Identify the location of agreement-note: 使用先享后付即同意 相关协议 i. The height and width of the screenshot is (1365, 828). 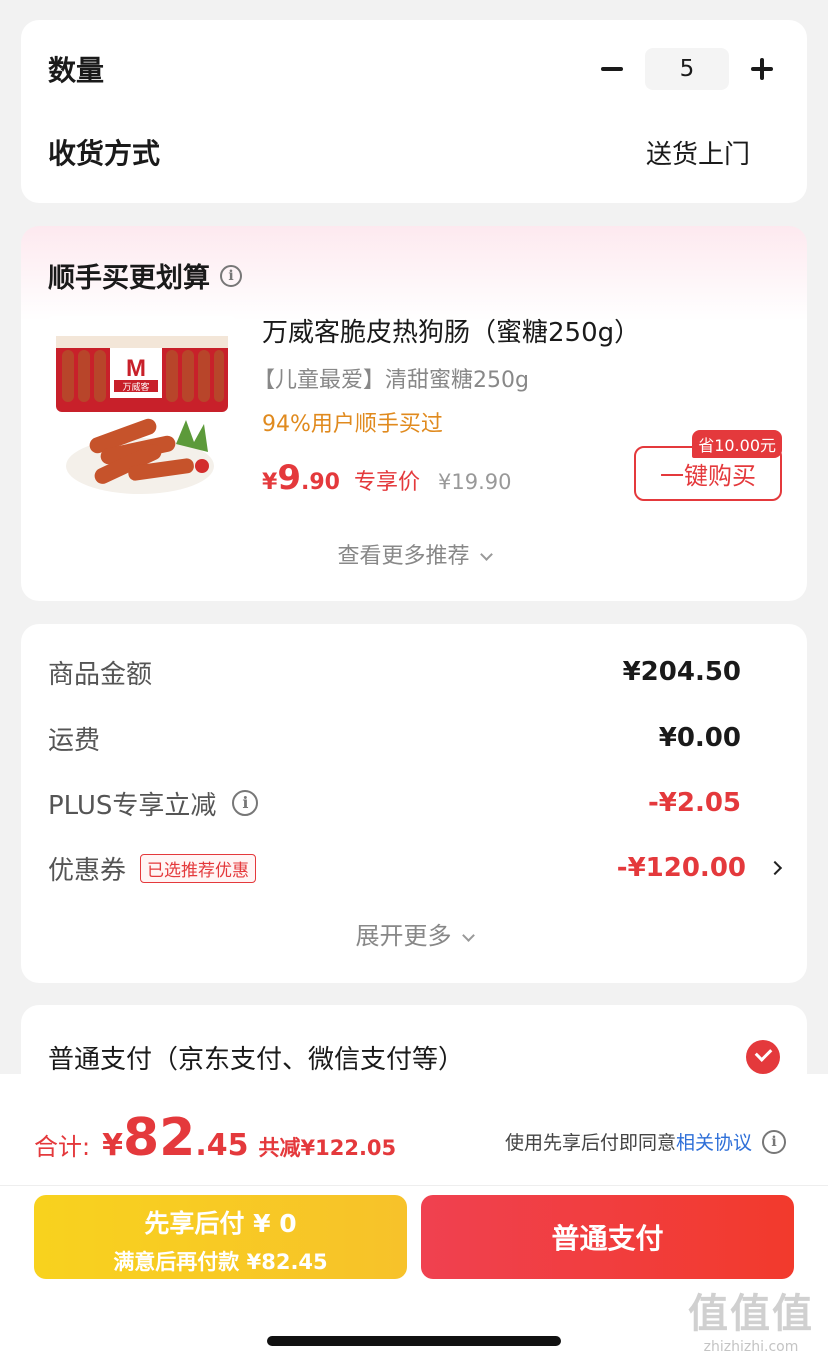
(645, 1141).